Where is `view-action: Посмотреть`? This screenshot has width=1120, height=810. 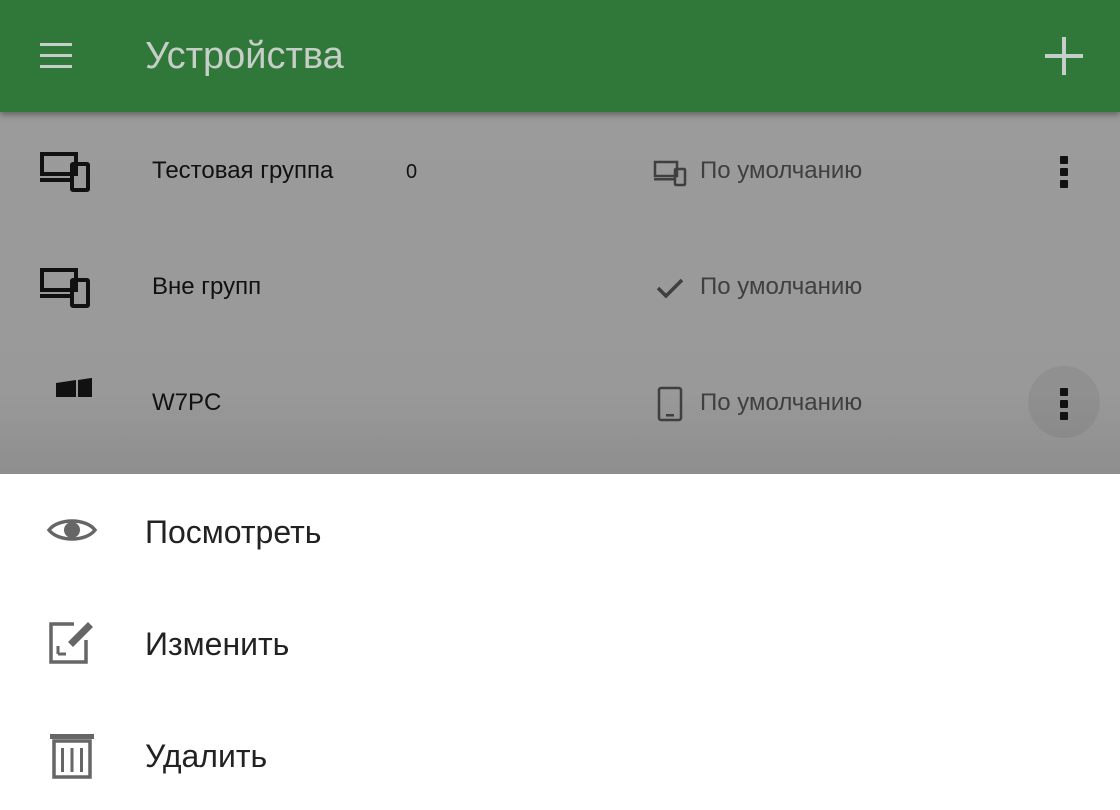
view-action: Посмотреть is located at coordinates (560, 530).